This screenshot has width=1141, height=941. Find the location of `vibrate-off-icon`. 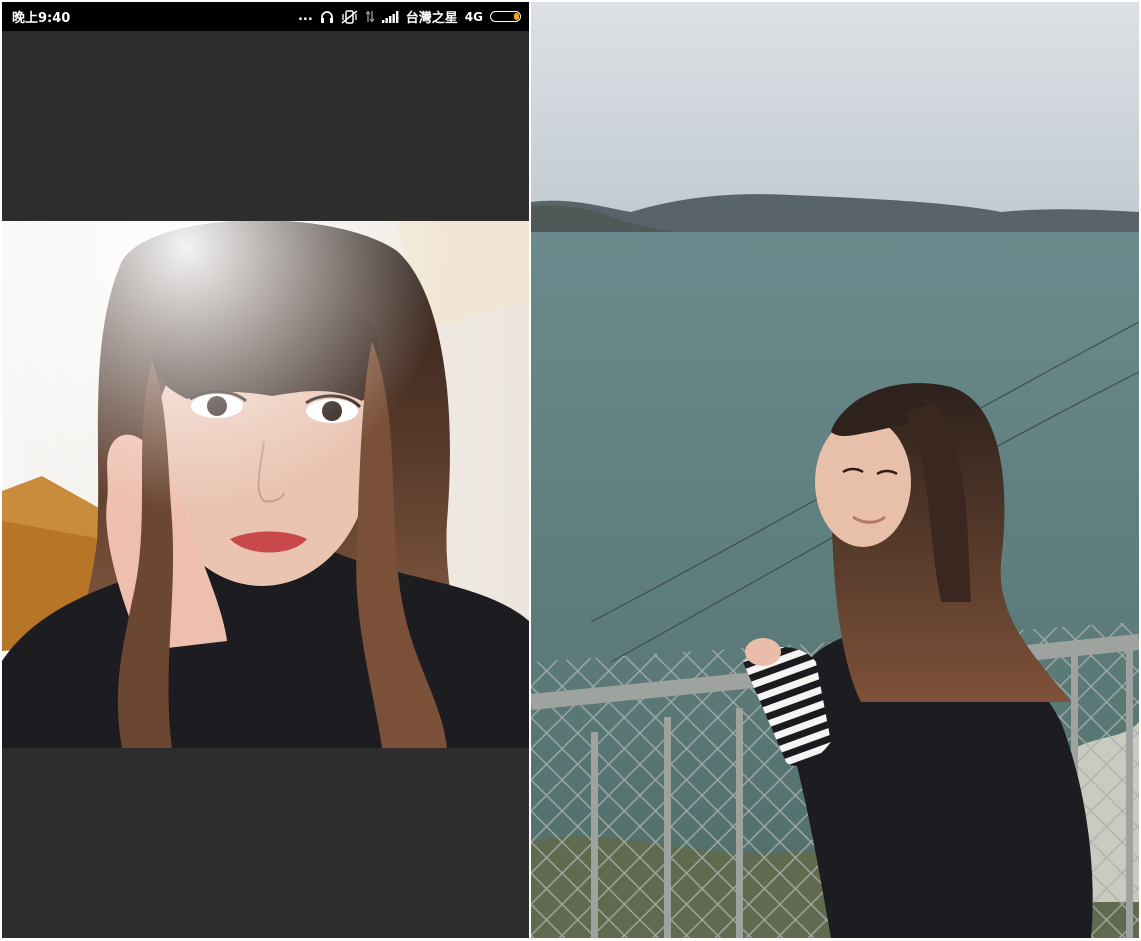

vibrate-off-icon is located at coordinates (349, 16).